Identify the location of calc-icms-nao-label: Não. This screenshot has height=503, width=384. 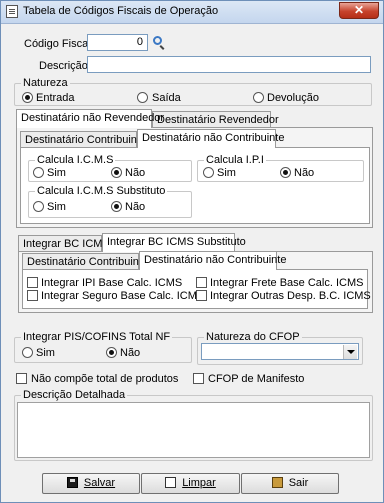
(135, 173).